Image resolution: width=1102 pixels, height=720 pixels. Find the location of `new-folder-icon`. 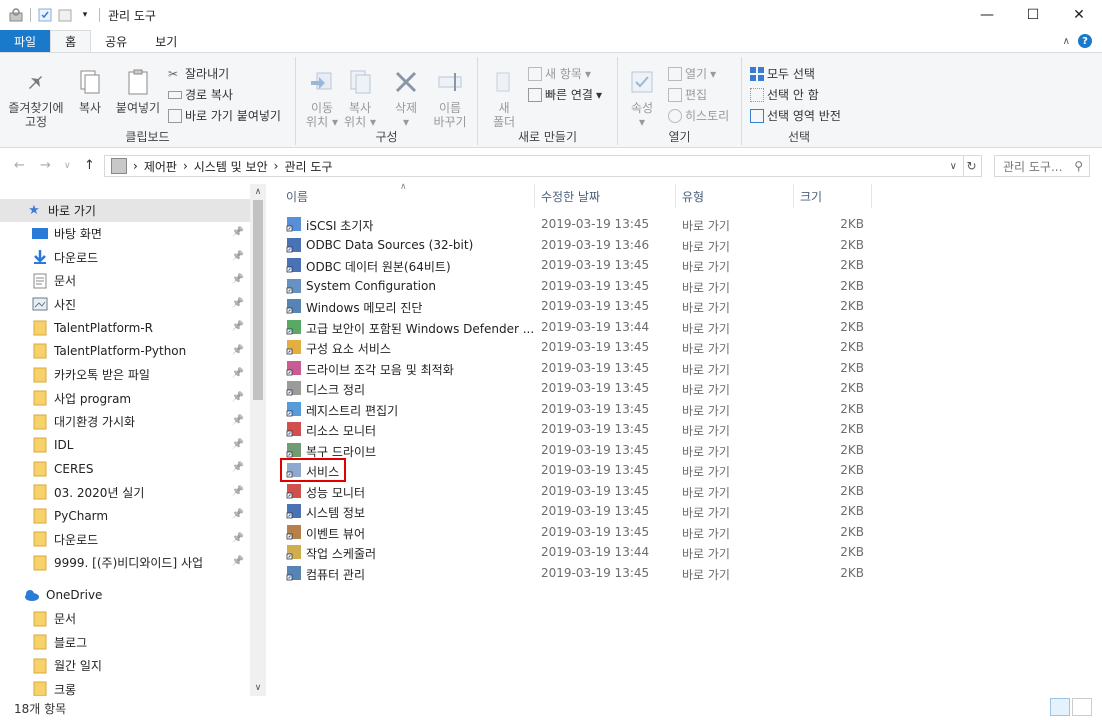

new-folder-icon is located at coordinates (65, 15).